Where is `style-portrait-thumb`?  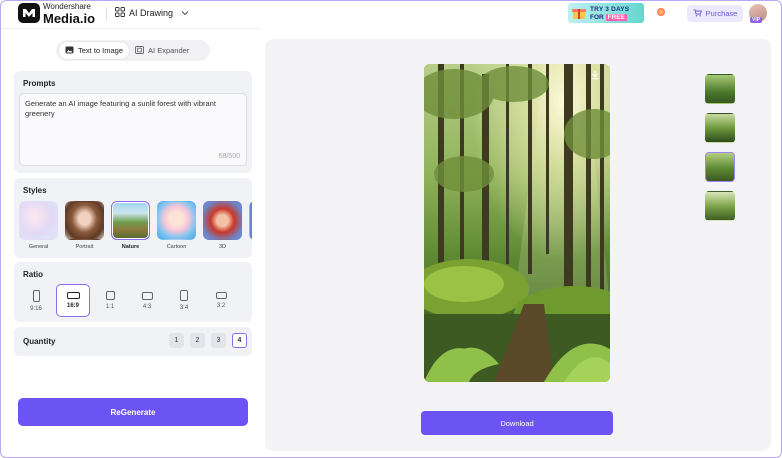
style-portrait-thumb is located at coordinates (84, 220).